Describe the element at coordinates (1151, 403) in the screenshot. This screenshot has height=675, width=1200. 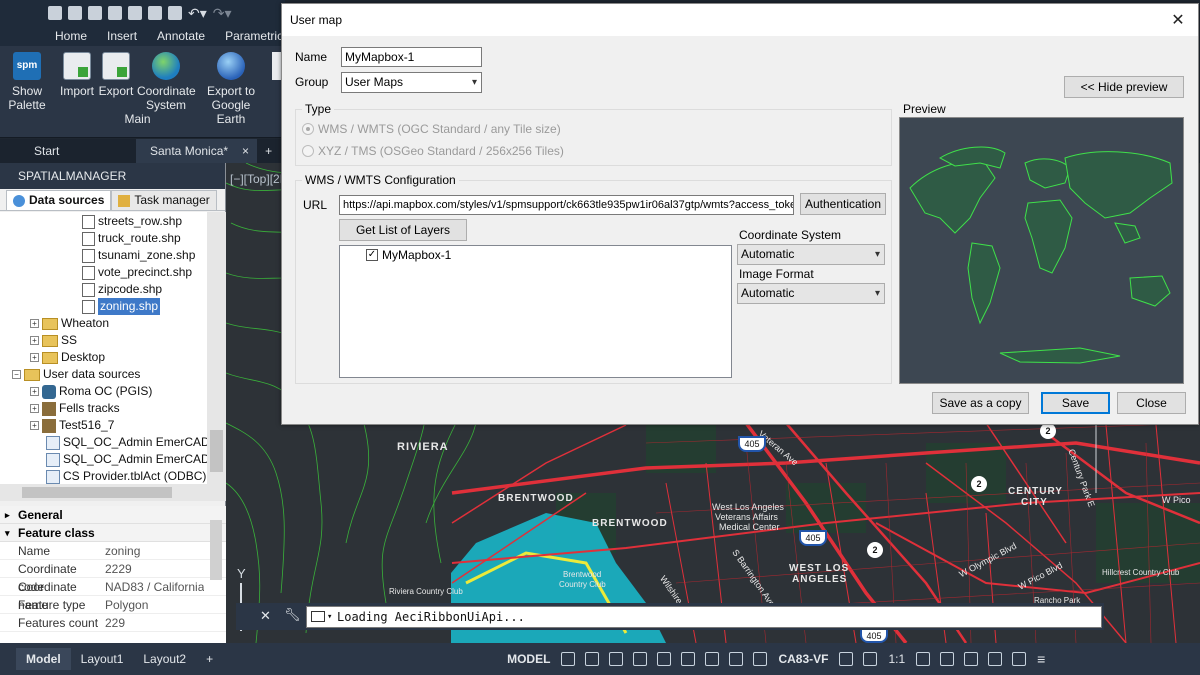
I see `close-button: Close` at that location.